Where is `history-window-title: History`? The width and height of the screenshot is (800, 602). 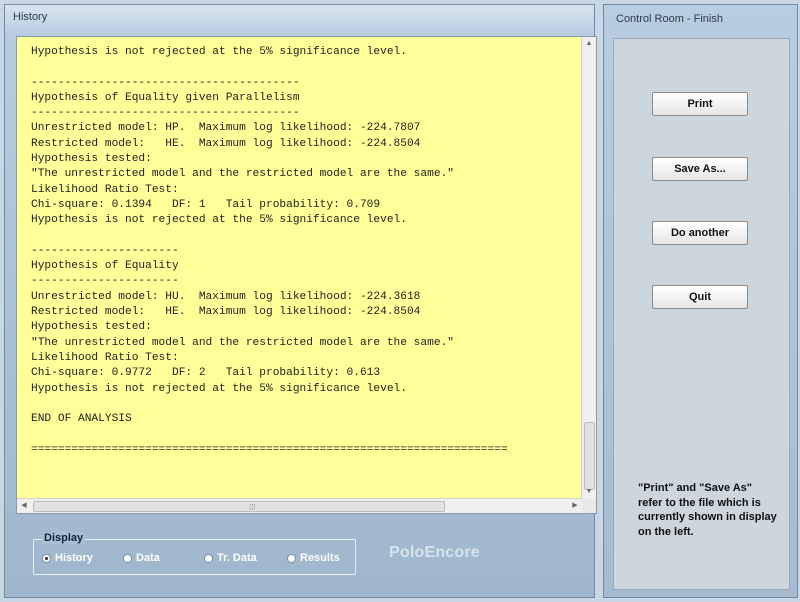
history-window-title: History is located at coordinates (30, 17).